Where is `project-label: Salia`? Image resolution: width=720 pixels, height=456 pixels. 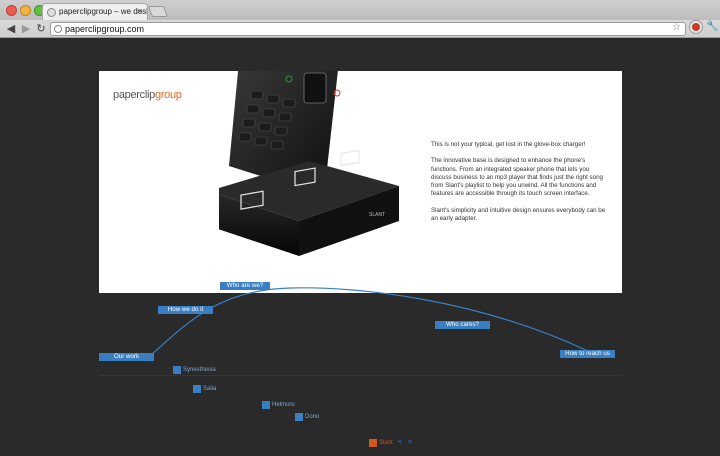
project-label: Salia is located at coordinates (210, 389).